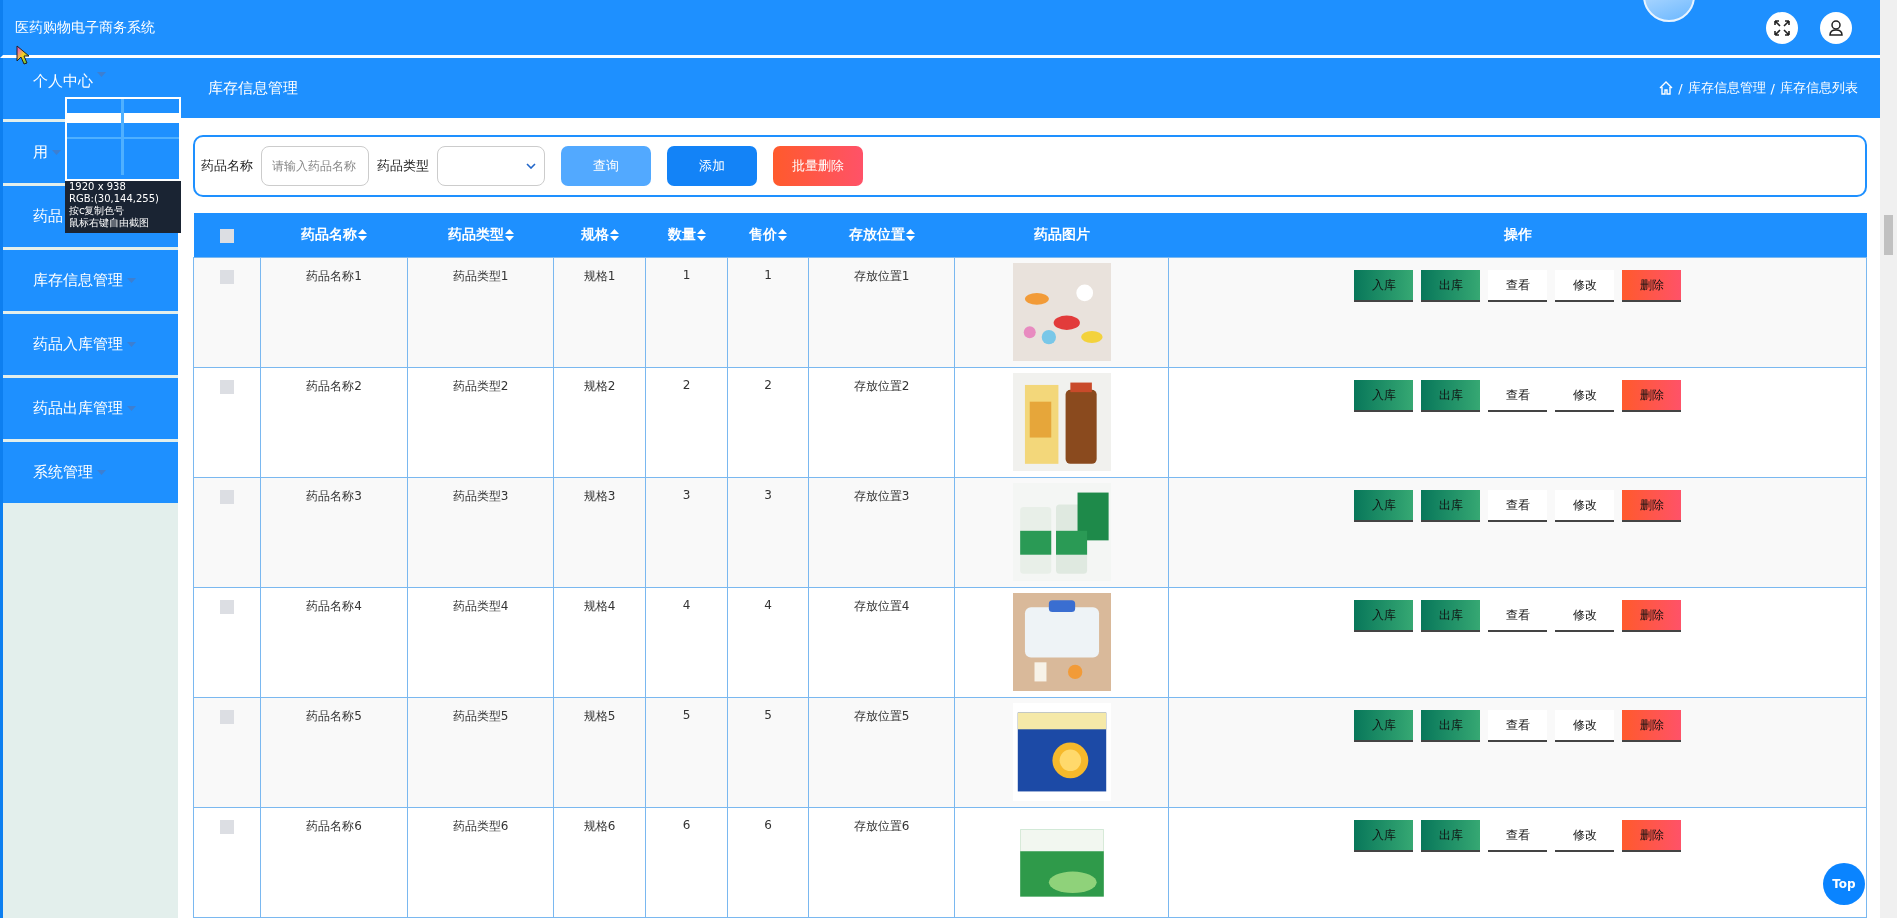 The image size is (1897, 918). What do you see at coordinates (403, 166) in the screenshot?
I see `field-label: 药品类型` at bounding box center [403, 166].